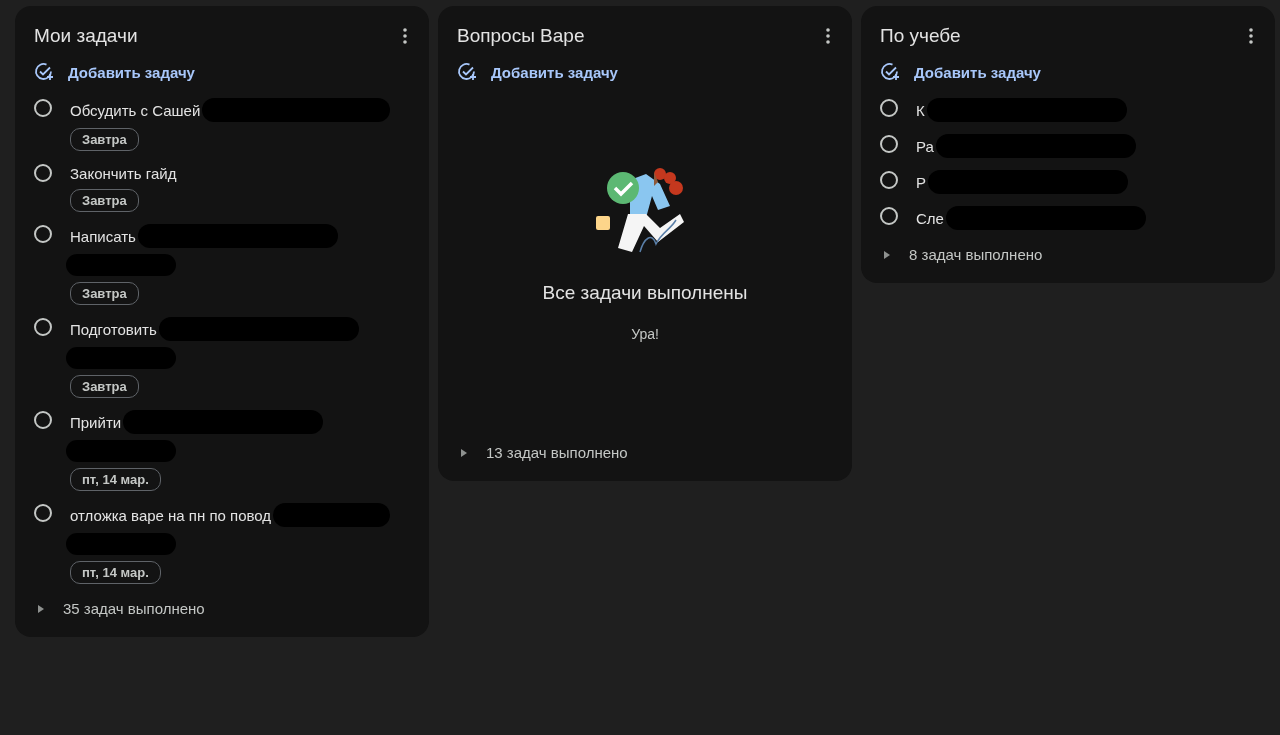  Describe the element at coordinates (135, 110) in the screenshot. I see `task-title: Обсудить с Сашей` at that location.